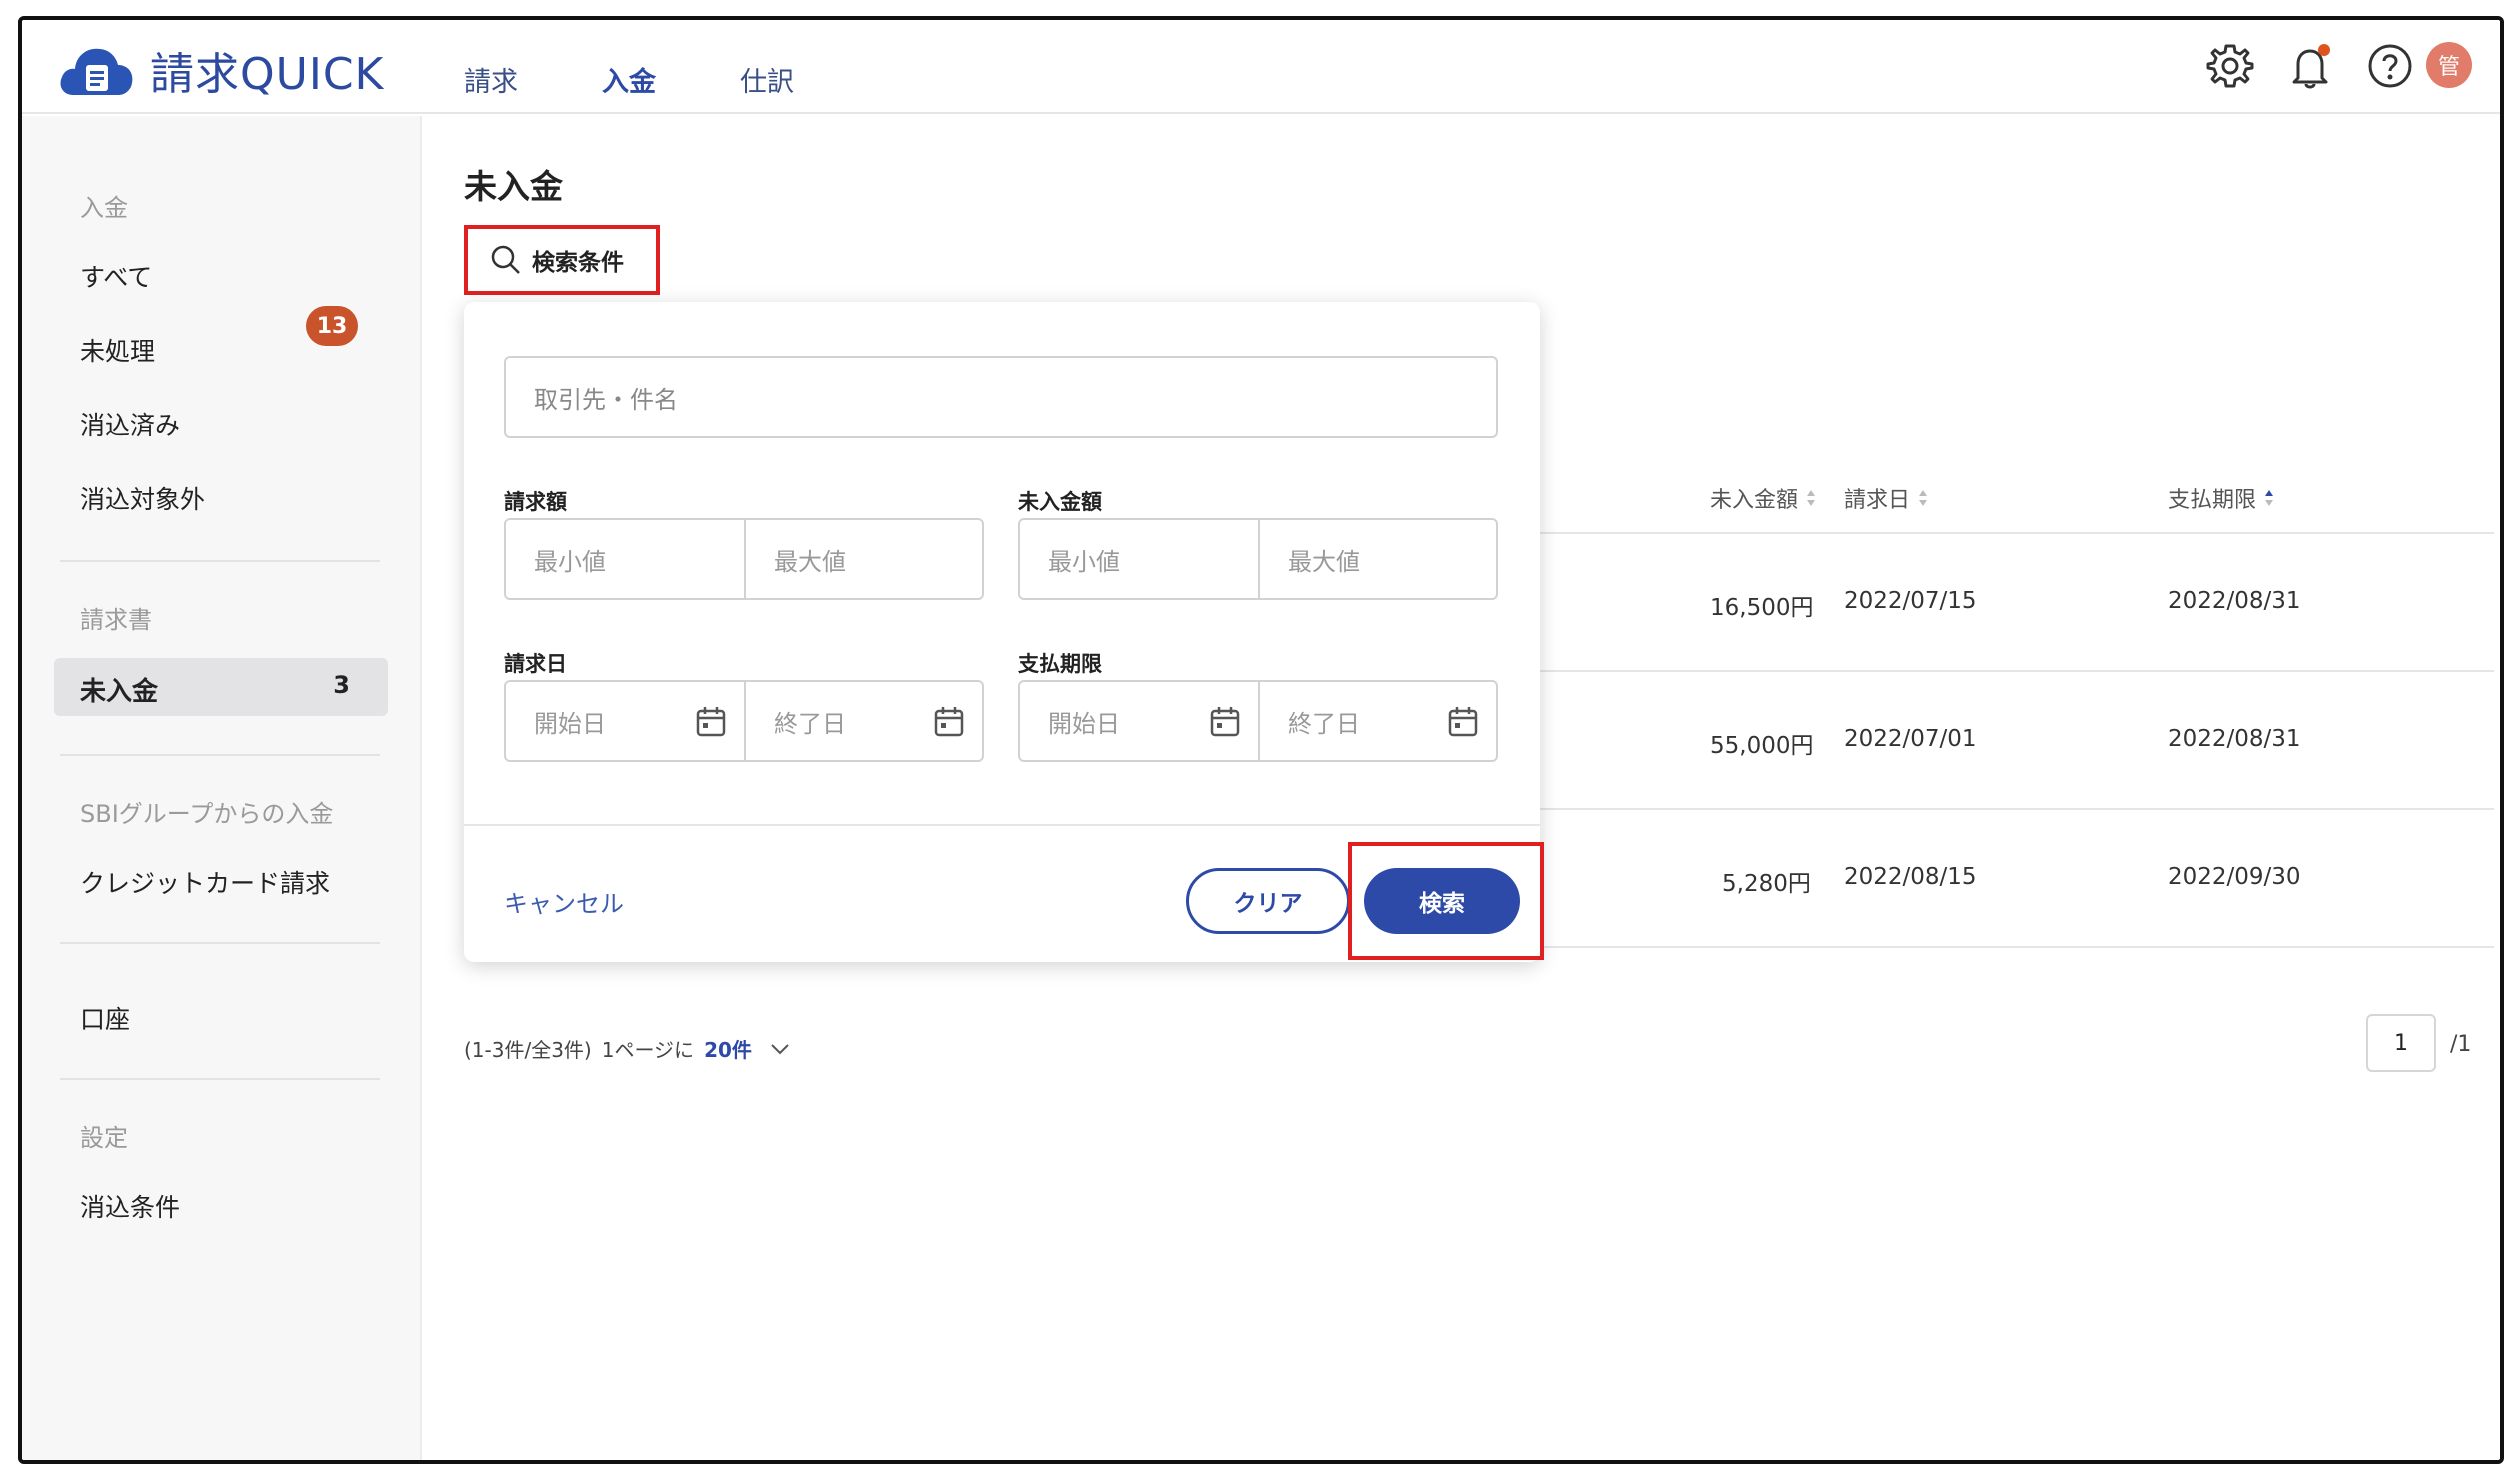 The width and height of the screenshot is (2520, 1476). What do you see at coordinates (625, 559) in the screenshot?
I see `amount-min-input: 最小値` at bounding box center [625, 559].